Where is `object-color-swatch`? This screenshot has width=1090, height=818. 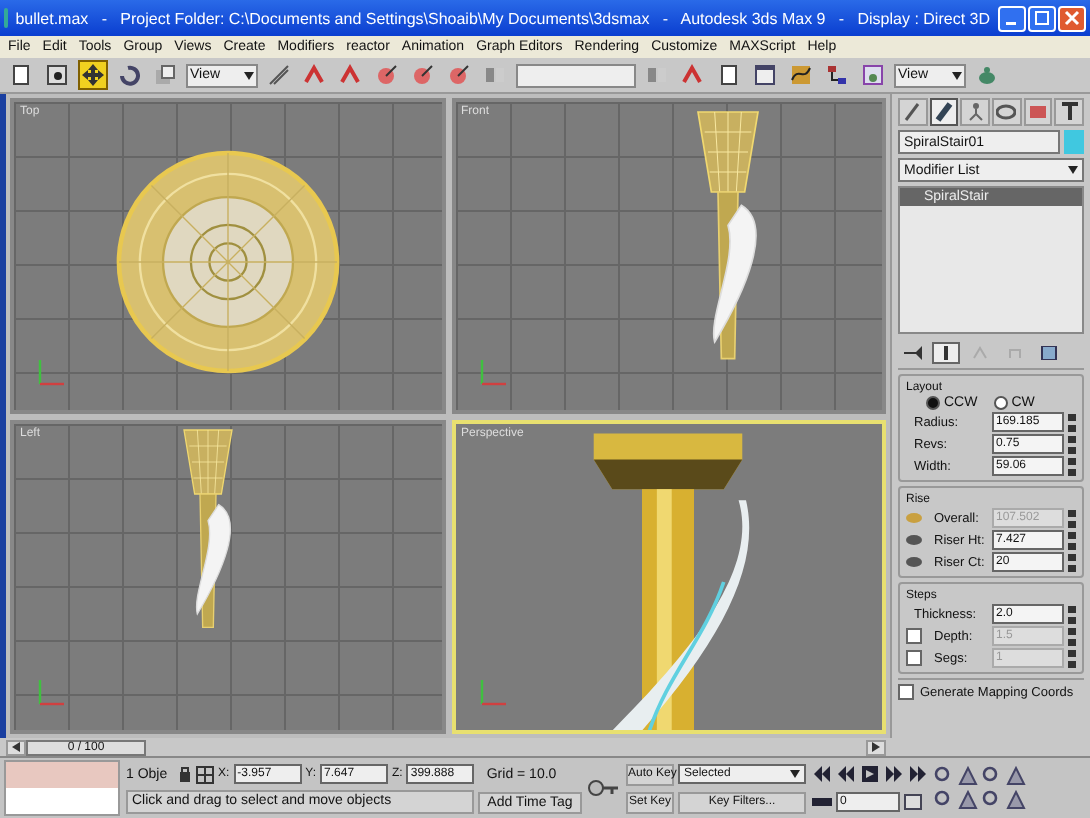 object-color-swatch is located at coordinates (1074, 142).